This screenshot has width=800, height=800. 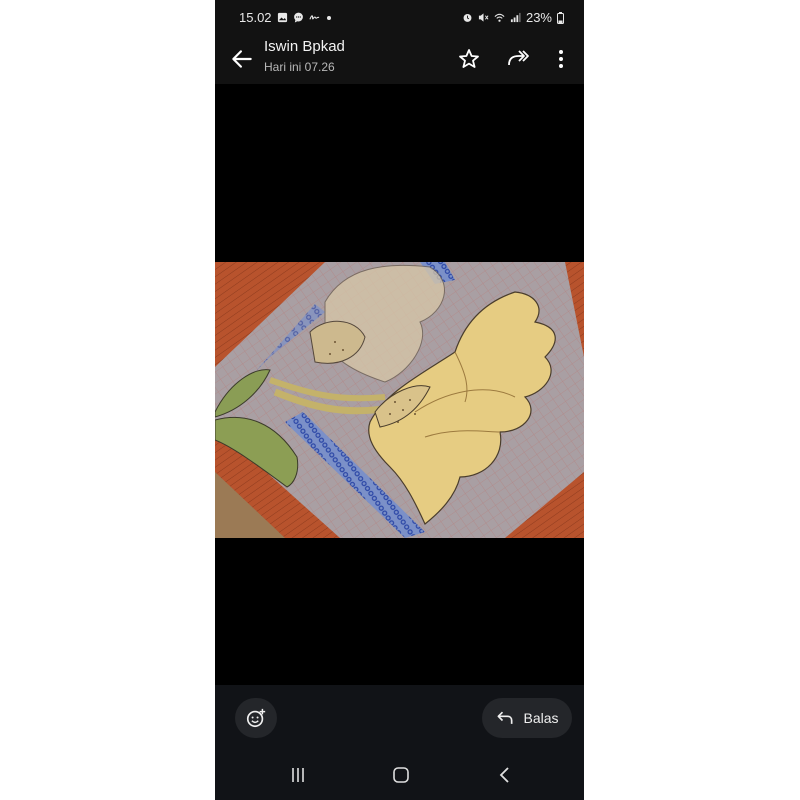 What do you see at coordinates (399, 17) in the screenshot?
I see `status-bar: 15.02 23%` at bounding box center [399, 17].